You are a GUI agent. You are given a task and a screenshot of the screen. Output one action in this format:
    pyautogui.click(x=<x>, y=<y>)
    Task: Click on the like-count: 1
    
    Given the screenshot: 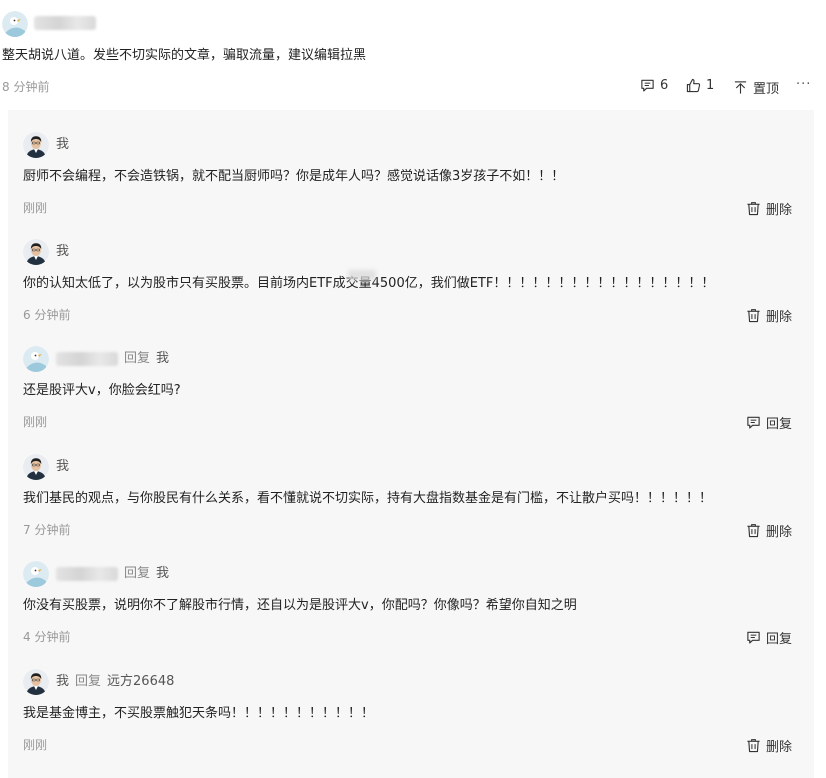 What is the action you would take?
    pyautogui.click(x=710, y=85)
    